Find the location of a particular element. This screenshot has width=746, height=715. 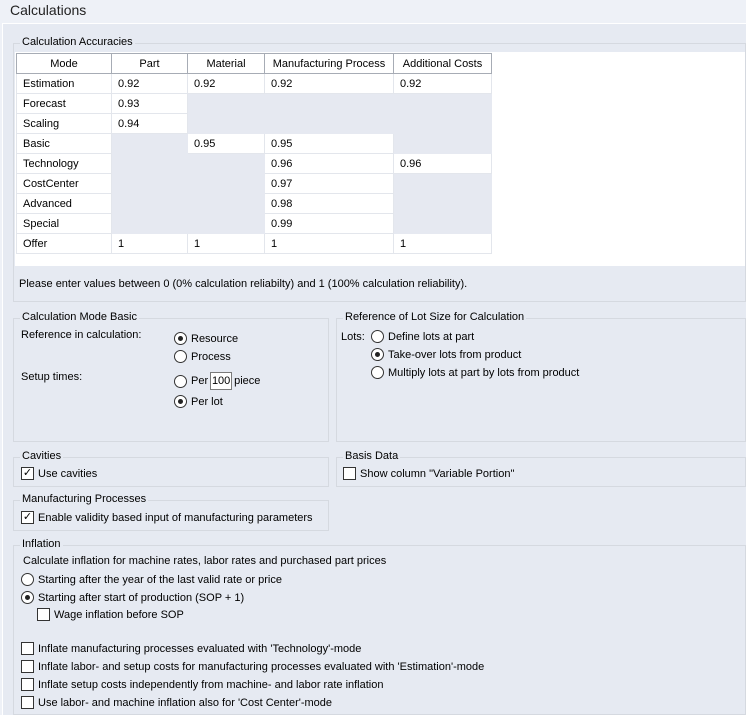

radio-label: Per is located at coordinates (200, 381).